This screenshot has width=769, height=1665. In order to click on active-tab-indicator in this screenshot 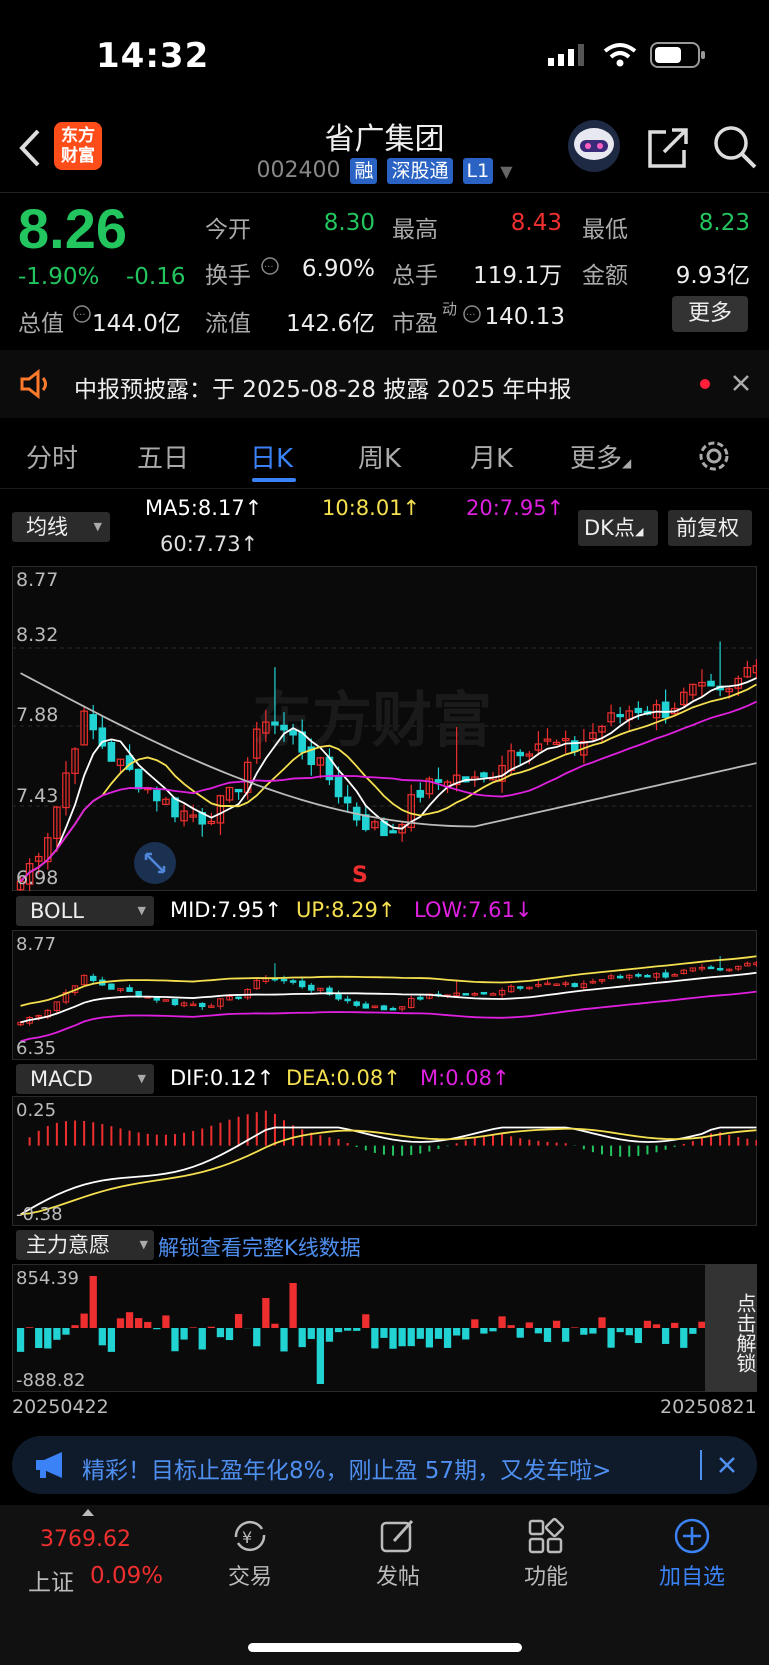, I will do `click(274, 480)`.